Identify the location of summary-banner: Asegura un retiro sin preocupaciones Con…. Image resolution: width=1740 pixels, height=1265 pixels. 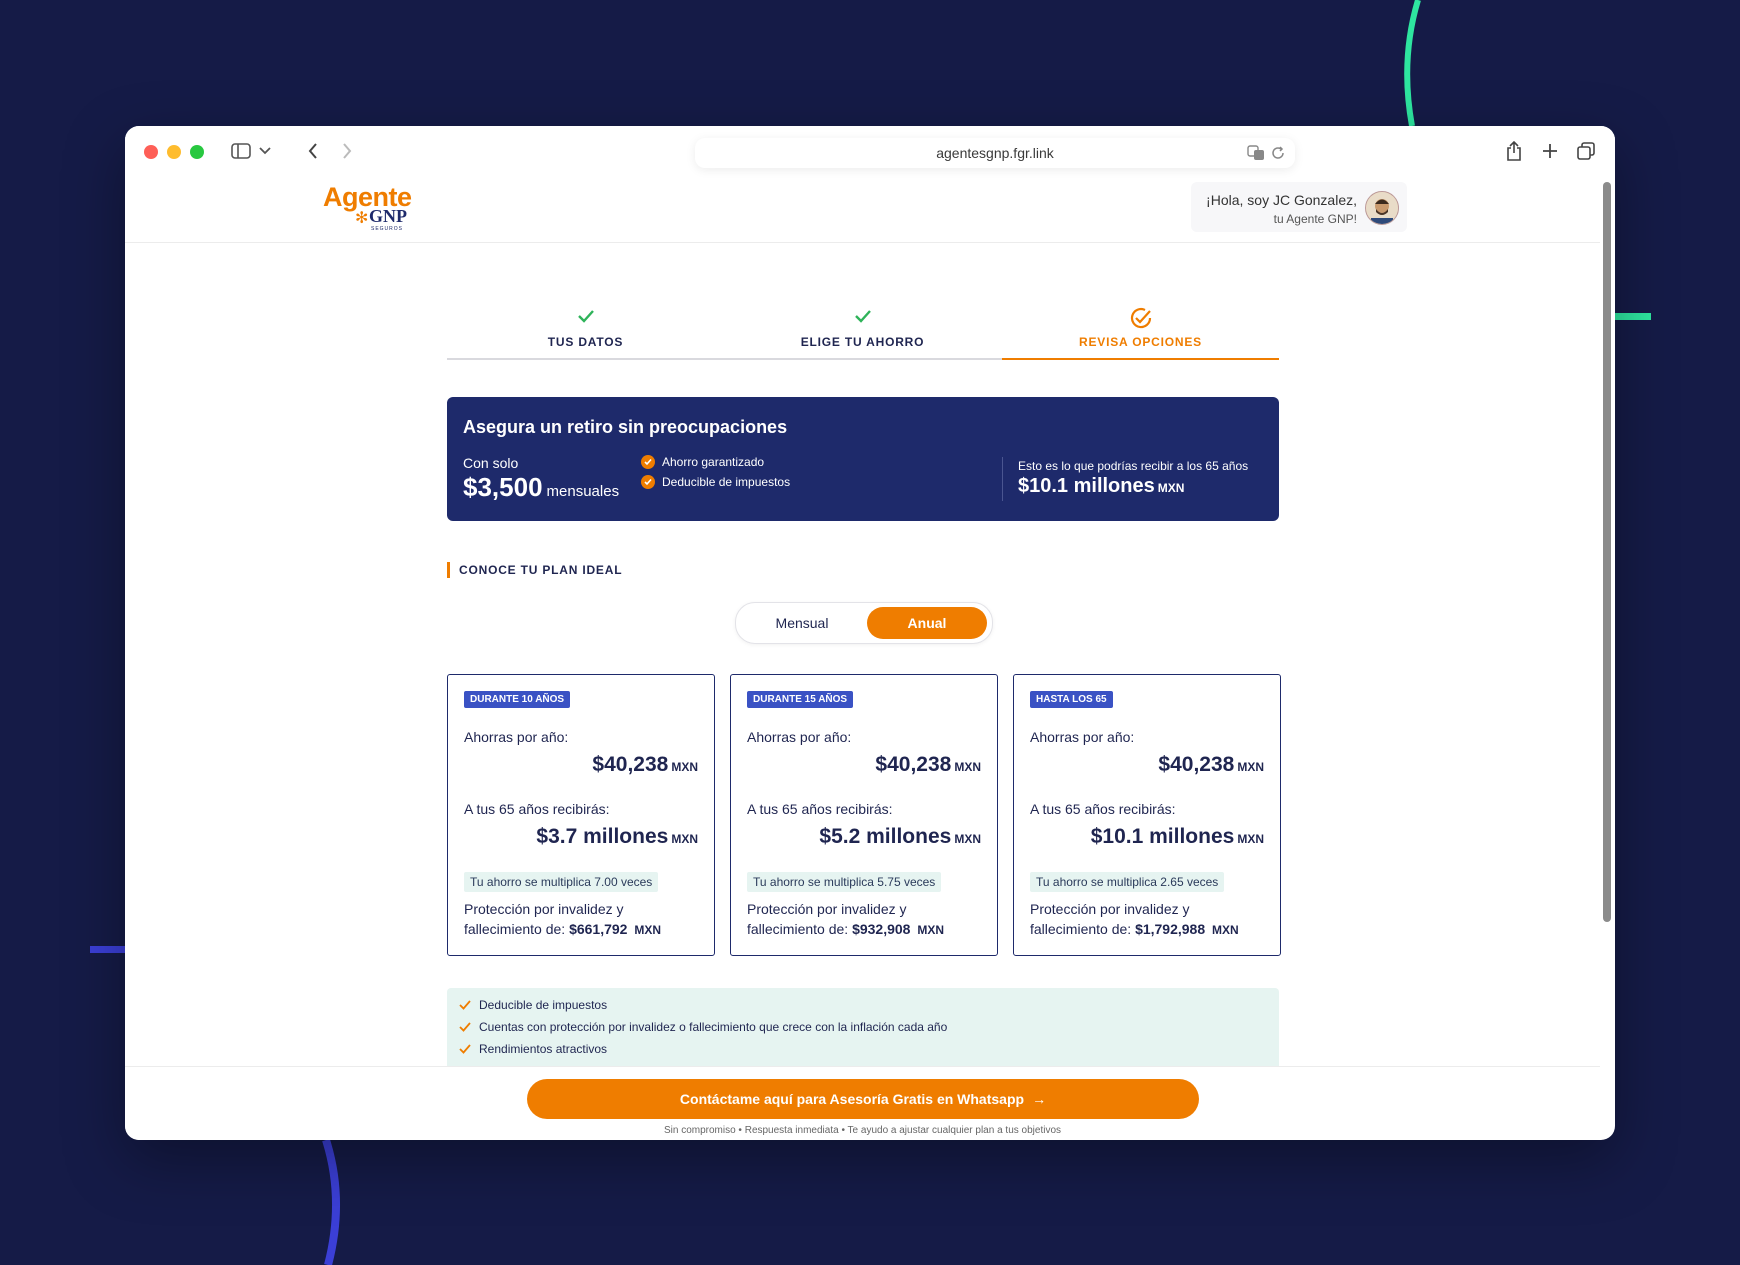
(863, 459).